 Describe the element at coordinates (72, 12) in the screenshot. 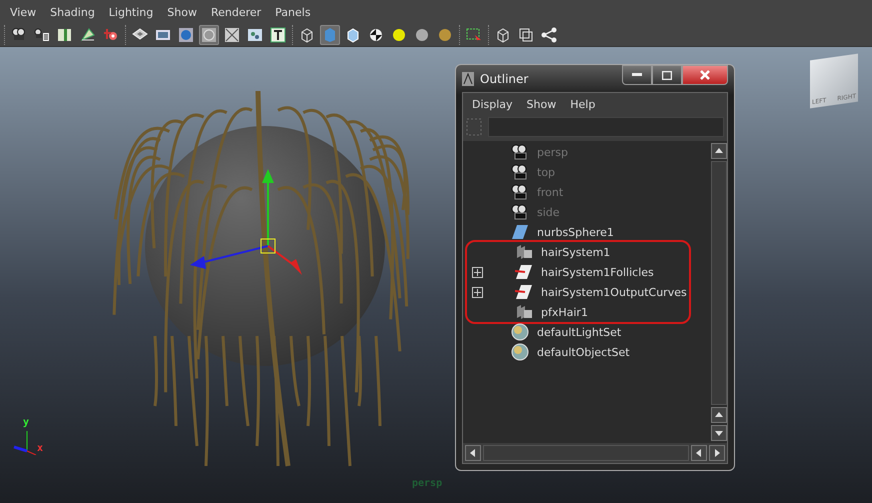

I see `menu-item: Shading` at that location.